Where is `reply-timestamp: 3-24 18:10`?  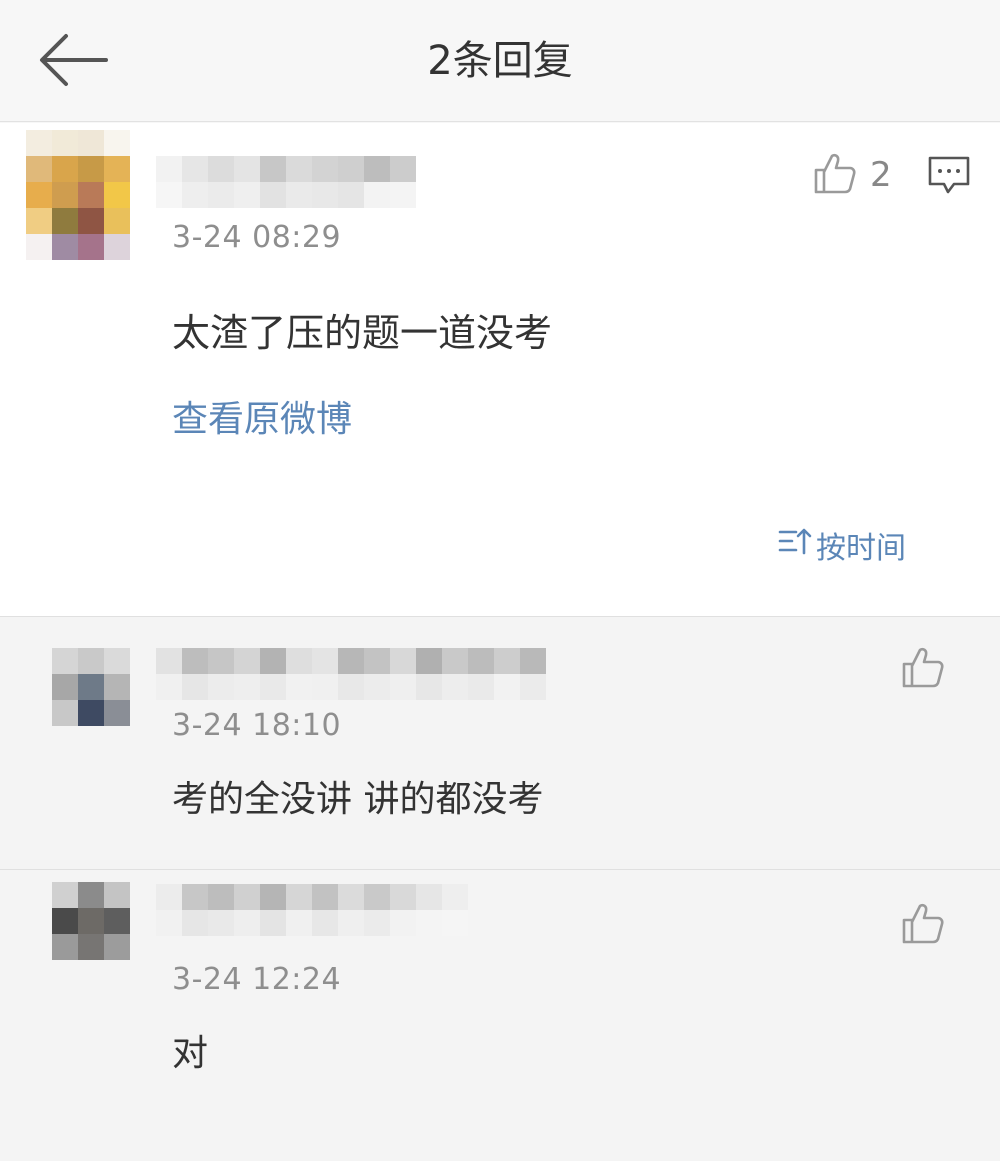
reply-timestamp: 3-24 18:10 is located at coordinates (257, 725).